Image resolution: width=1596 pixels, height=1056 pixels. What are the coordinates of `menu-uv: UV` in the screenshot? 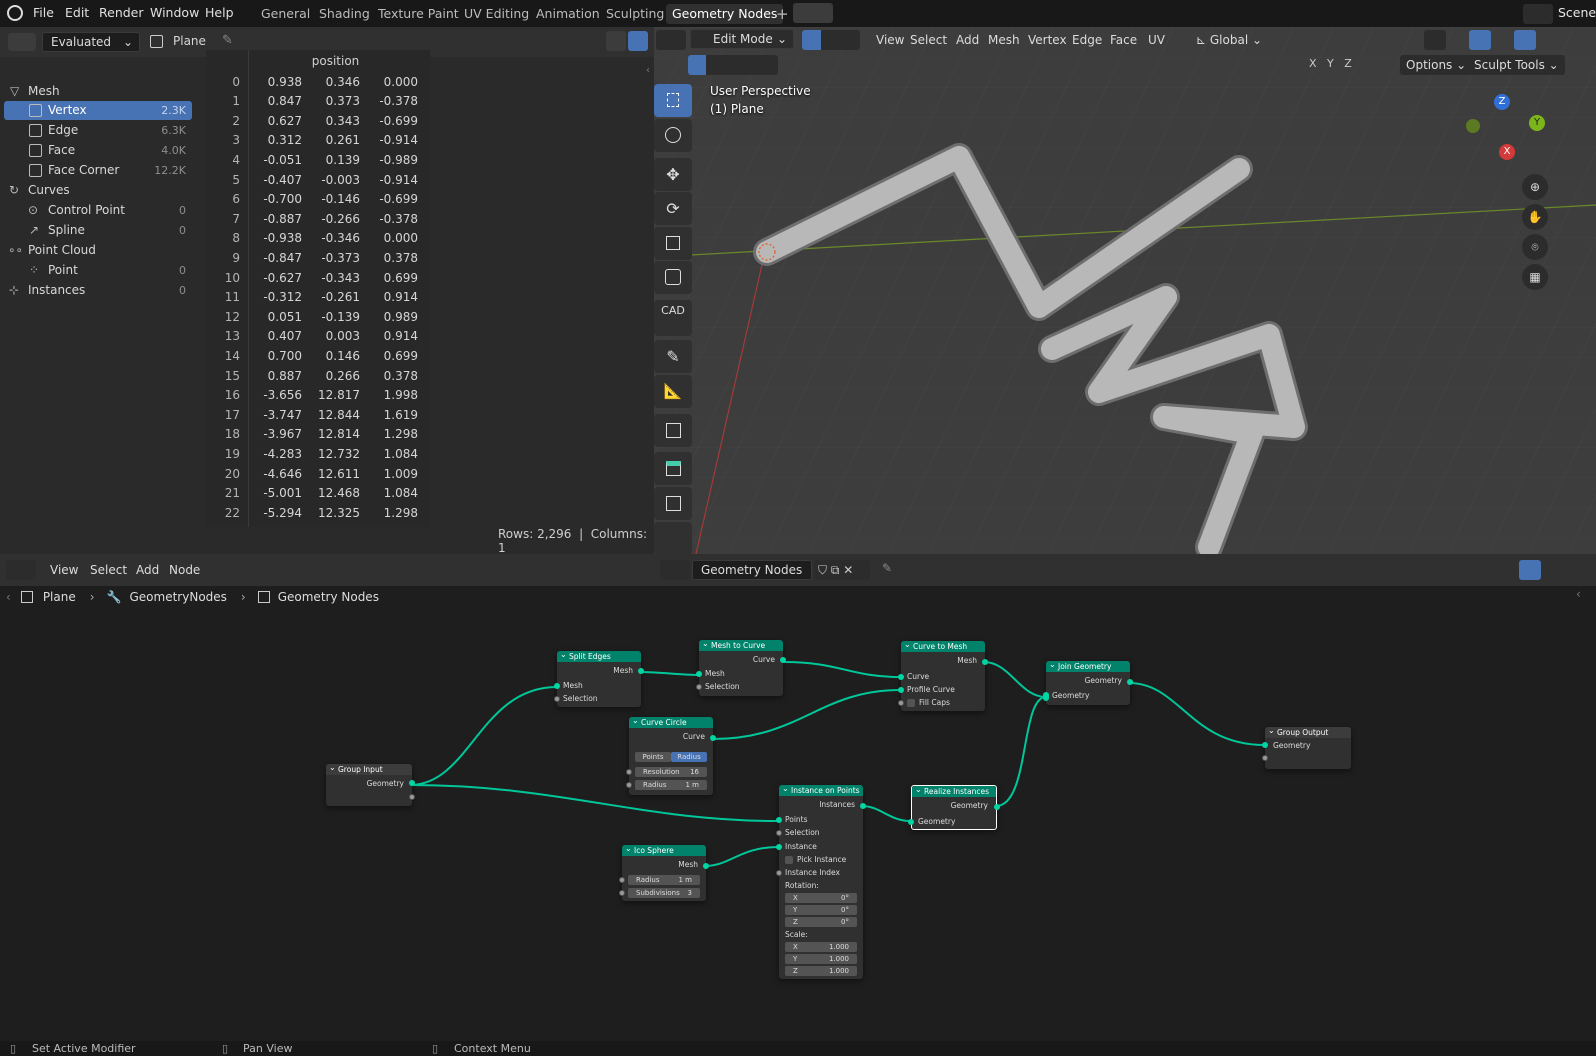 It's located at (1156, 40).